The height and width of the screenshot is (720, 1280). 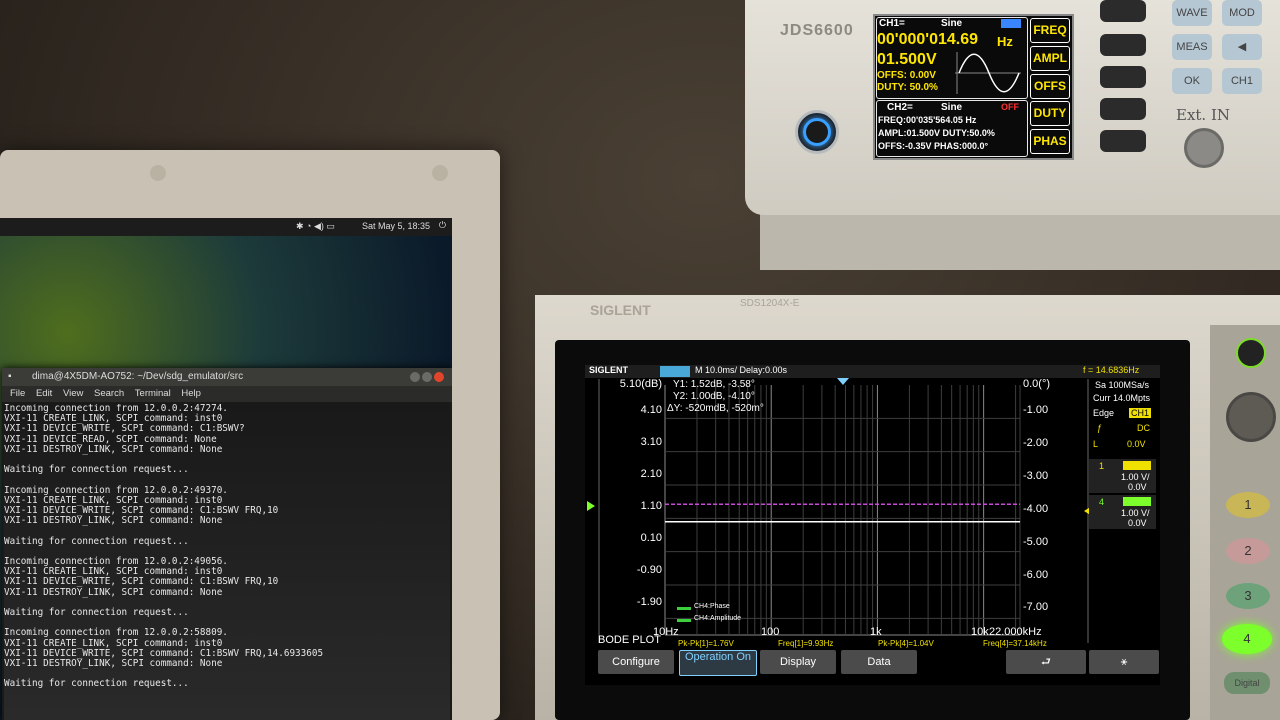 What do you see at coordinates (651, 538) in the screenshot?
I see `left-axis-label: 0.10` at bounding box center [651, 538].